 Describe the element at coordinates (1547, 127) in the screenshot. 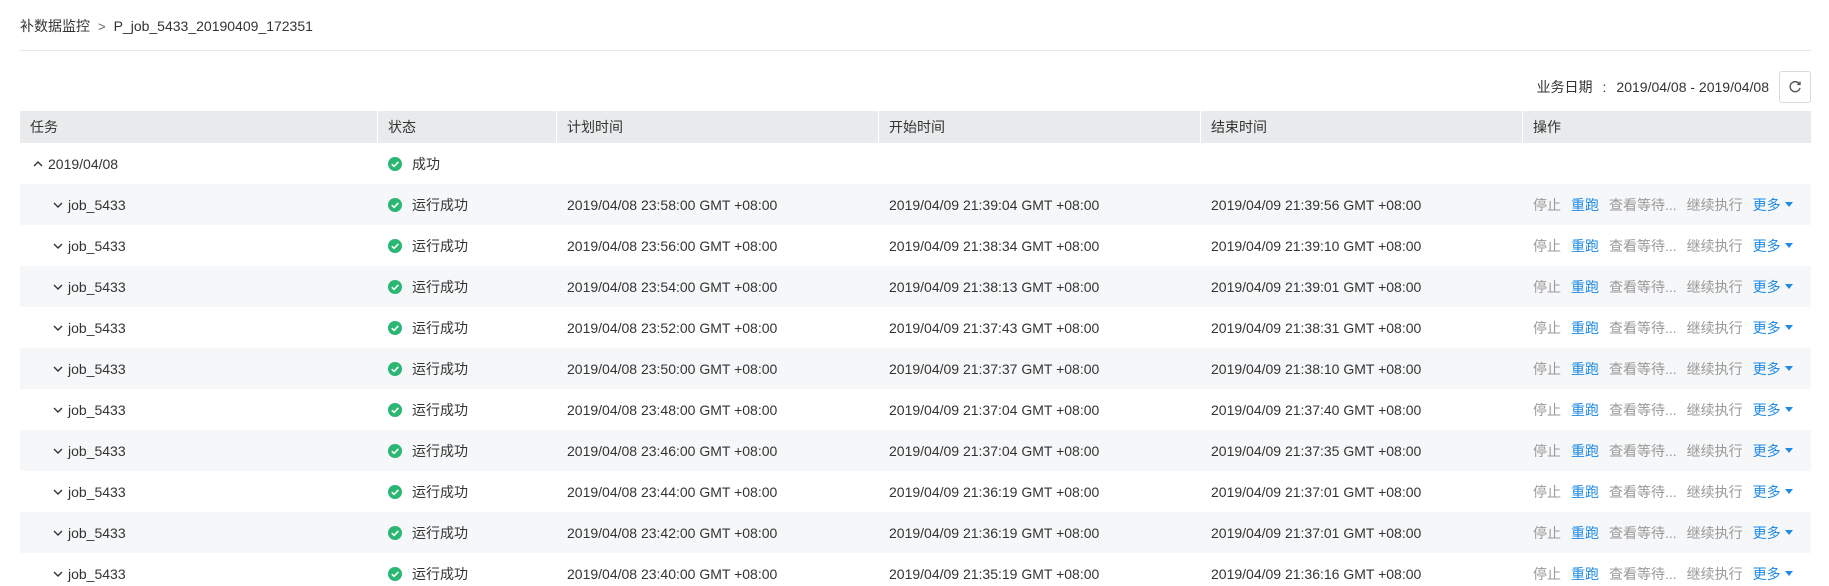

I see `header-operations: 操作` at that location.